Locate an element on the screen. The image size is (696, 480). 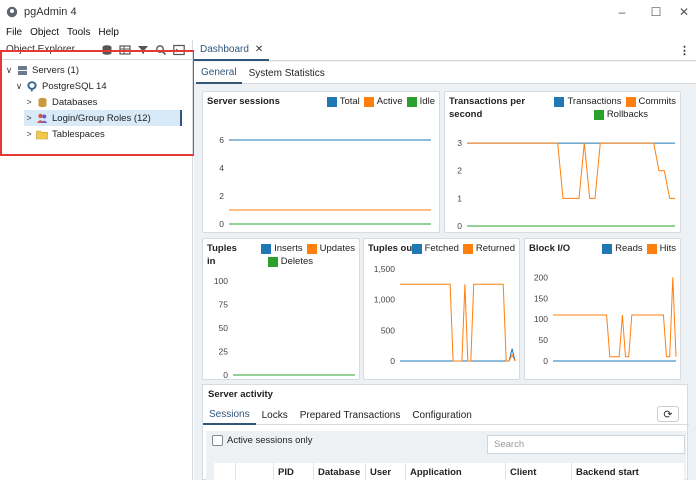
legend-item: Commits is located at coordinates (650, 101).